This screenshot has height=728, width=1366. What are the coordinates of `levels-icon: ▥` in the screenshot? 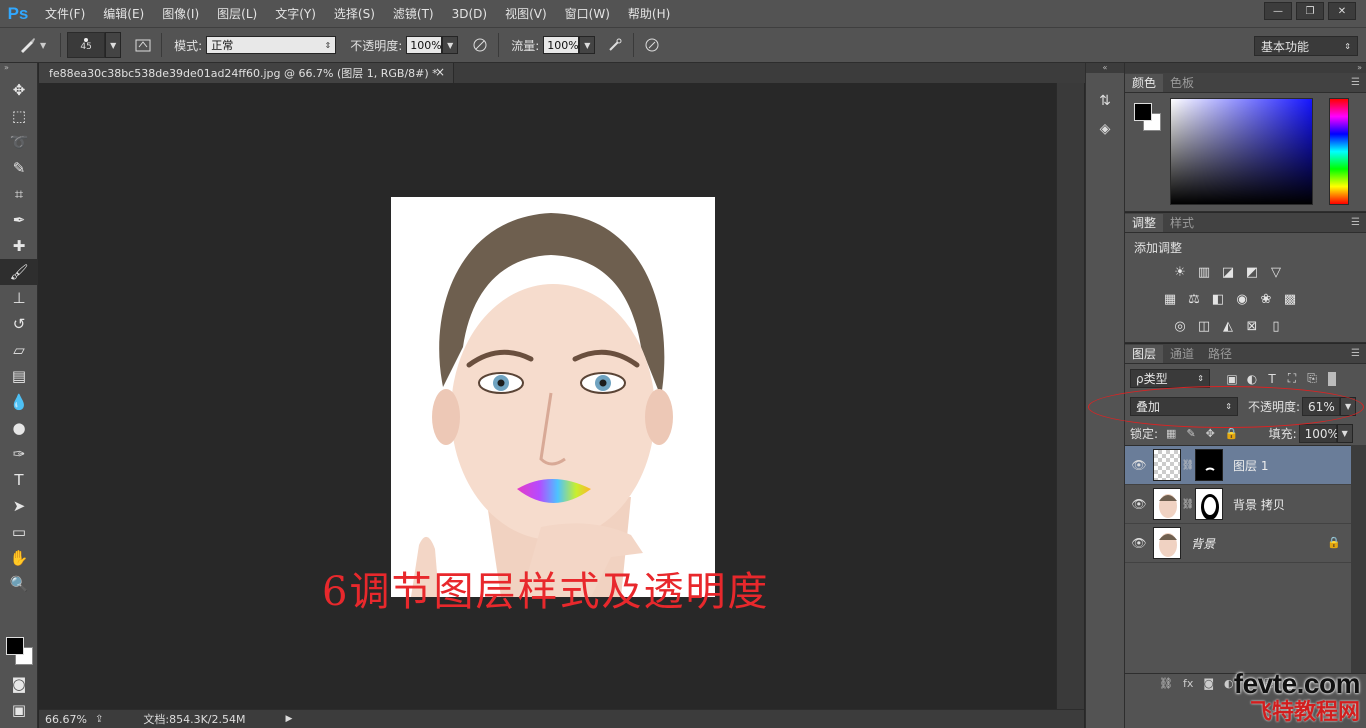 It's located at (1204, 272).